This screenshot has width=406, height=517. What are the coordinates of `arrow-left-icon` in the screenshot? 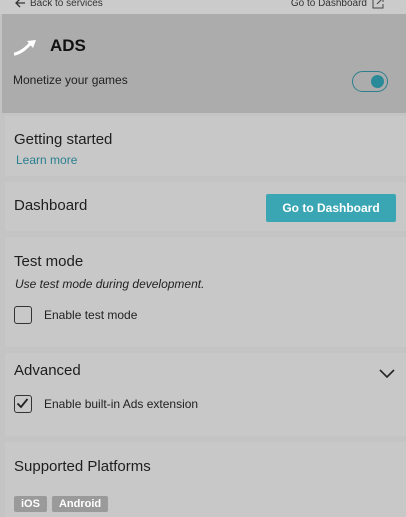 It's located at (20, 4).